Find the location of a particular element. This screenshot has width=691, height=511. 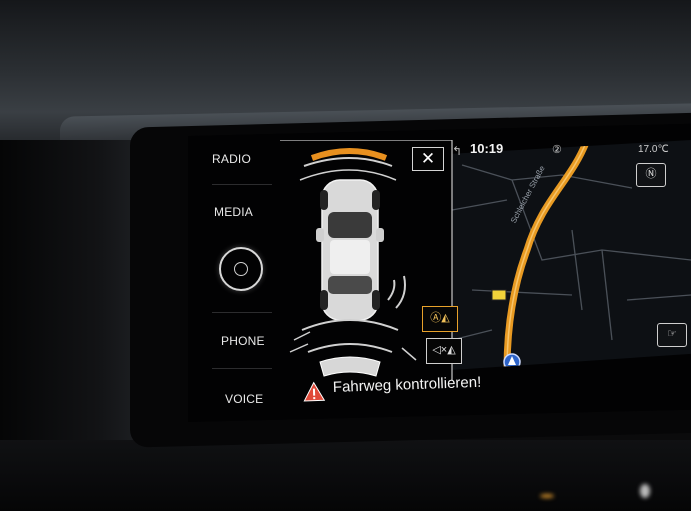

map-view-button: ☞ is located at coordinates (672, 335).